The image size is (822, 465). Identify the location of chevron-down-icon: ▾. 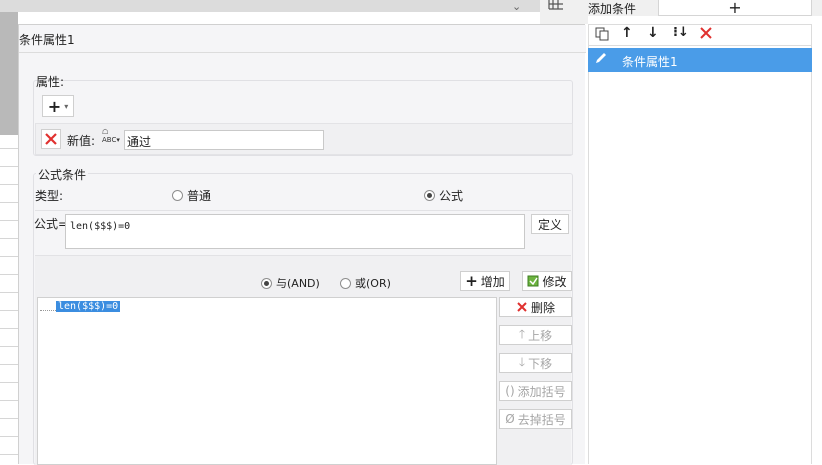
(66, 106).